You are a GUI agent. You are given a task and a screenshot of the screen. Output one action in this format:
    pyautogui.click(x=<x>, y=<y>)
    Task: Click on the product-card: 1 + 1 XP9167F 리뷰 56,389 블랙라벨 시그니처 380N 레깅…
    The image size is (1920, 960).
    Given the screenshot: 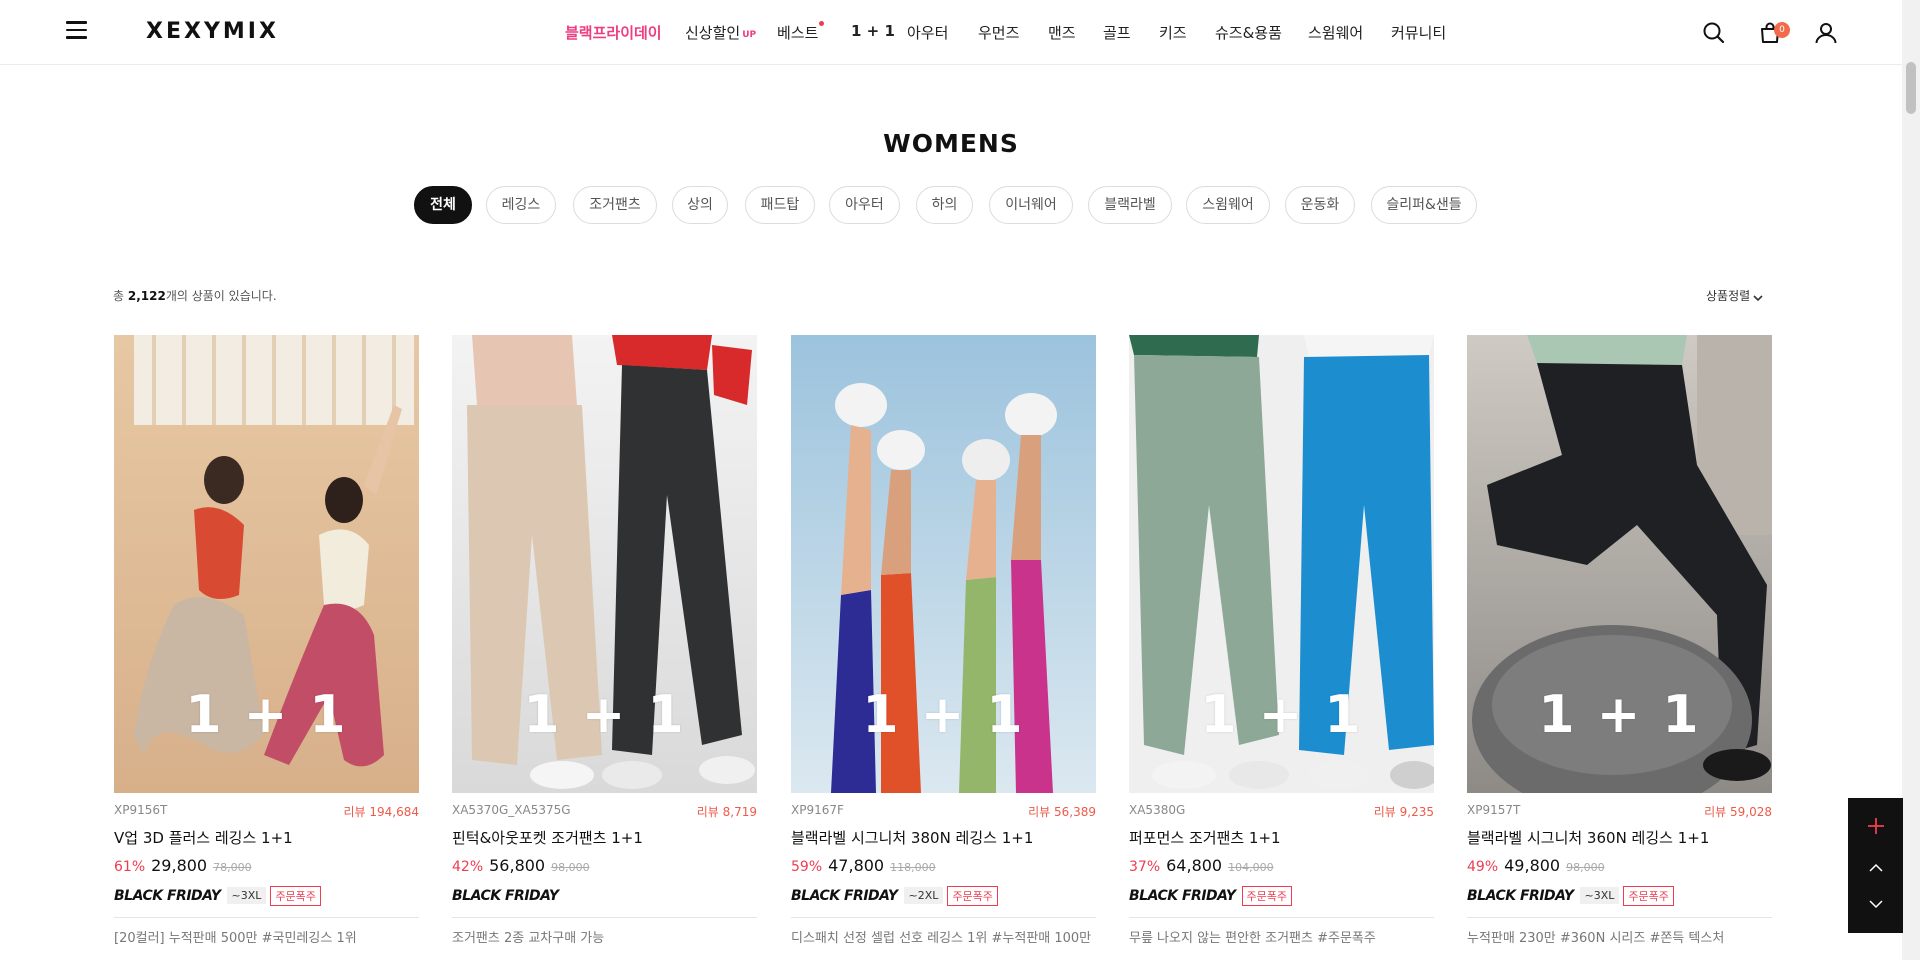 What is the action you would take?
    pyautogui.click(x=943, y=640)
    